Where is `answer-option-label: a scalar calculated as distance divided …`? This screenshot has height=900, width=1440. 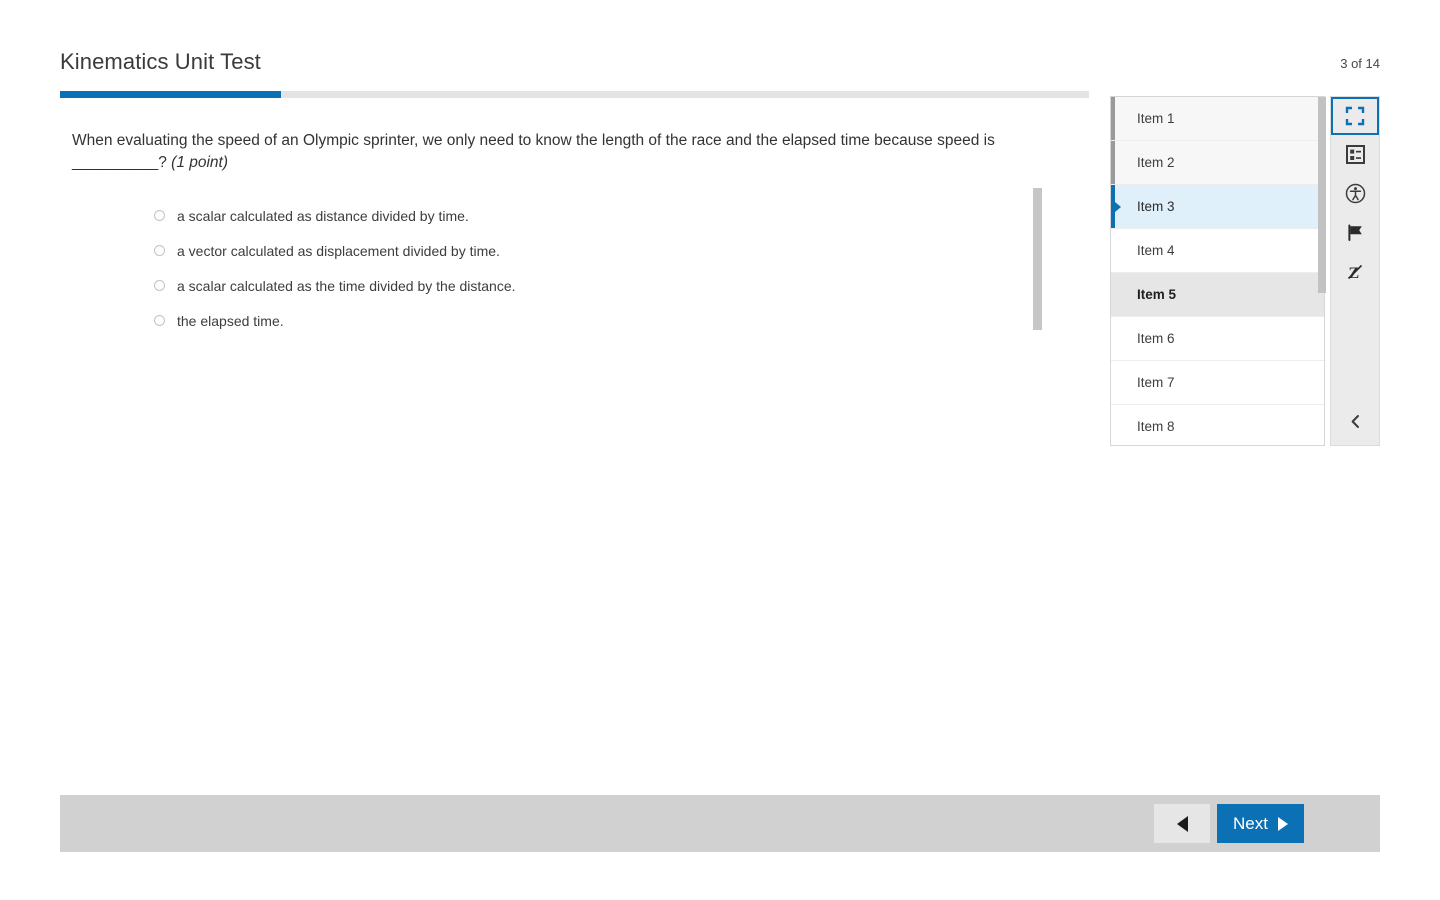 answer-option-label: a scalar calculated as distance divided … is located at coordinates (323, 215).